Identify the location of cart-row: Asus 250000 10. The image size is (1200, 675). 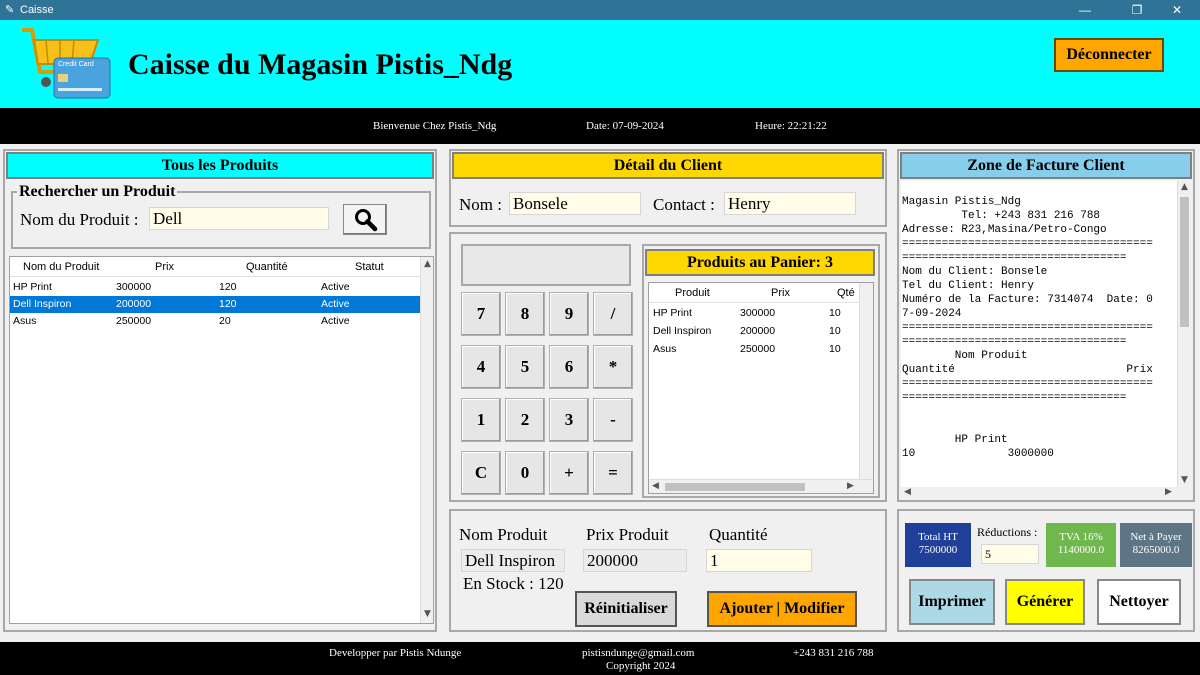
(754, 349).